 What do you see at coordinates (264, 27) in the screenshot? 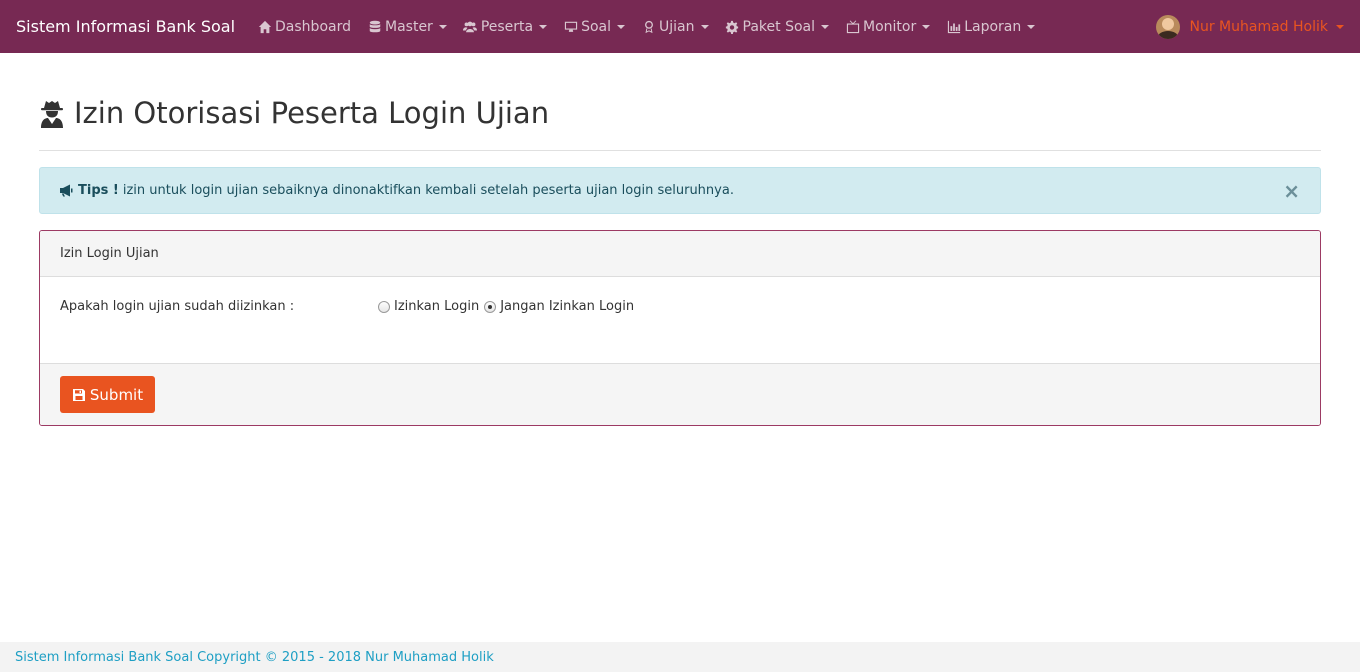
I see `home-icon` at bounding box center [264, 27].